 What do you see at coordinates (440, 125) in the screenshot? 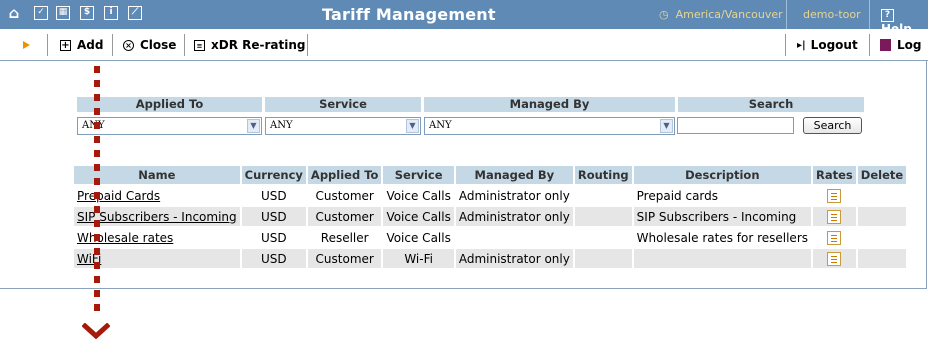
I see `managed-by-value: ANY` at bounding box center [440, 125].